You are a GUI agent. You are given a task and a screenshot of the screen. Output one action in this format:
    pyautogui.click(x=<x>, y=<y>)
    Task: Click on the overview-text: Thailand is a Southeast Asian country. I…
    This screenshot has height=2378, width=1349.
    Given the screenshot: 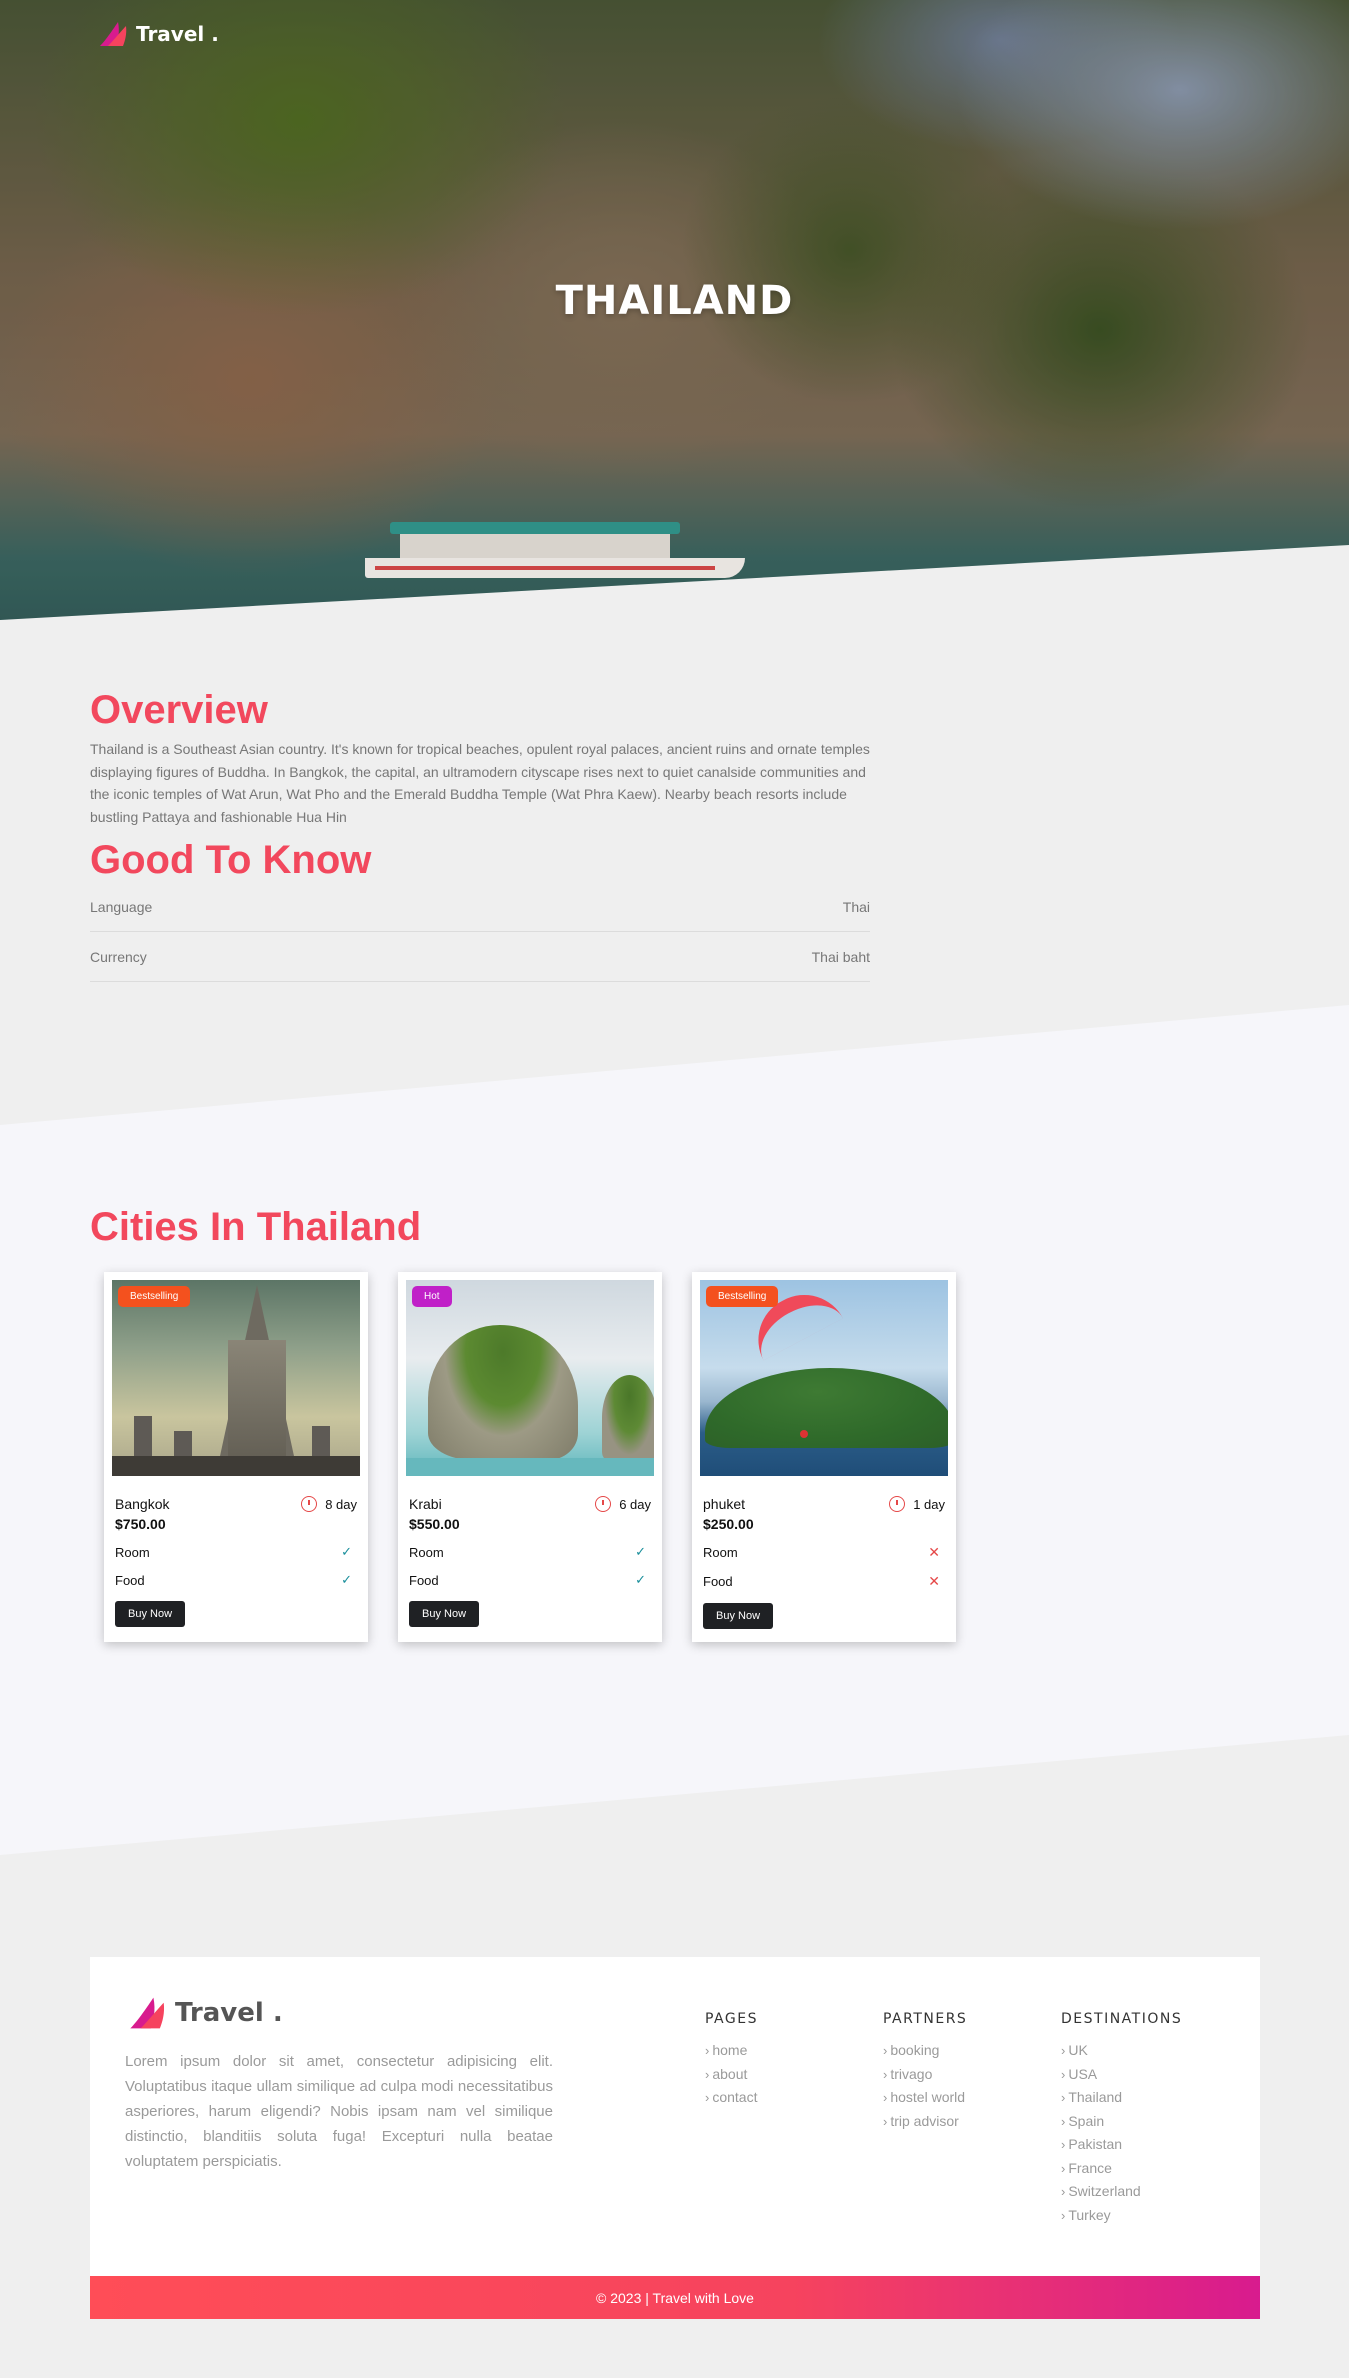 What is the action you would take?
    pyautogui.click(x=480, y=783)
    